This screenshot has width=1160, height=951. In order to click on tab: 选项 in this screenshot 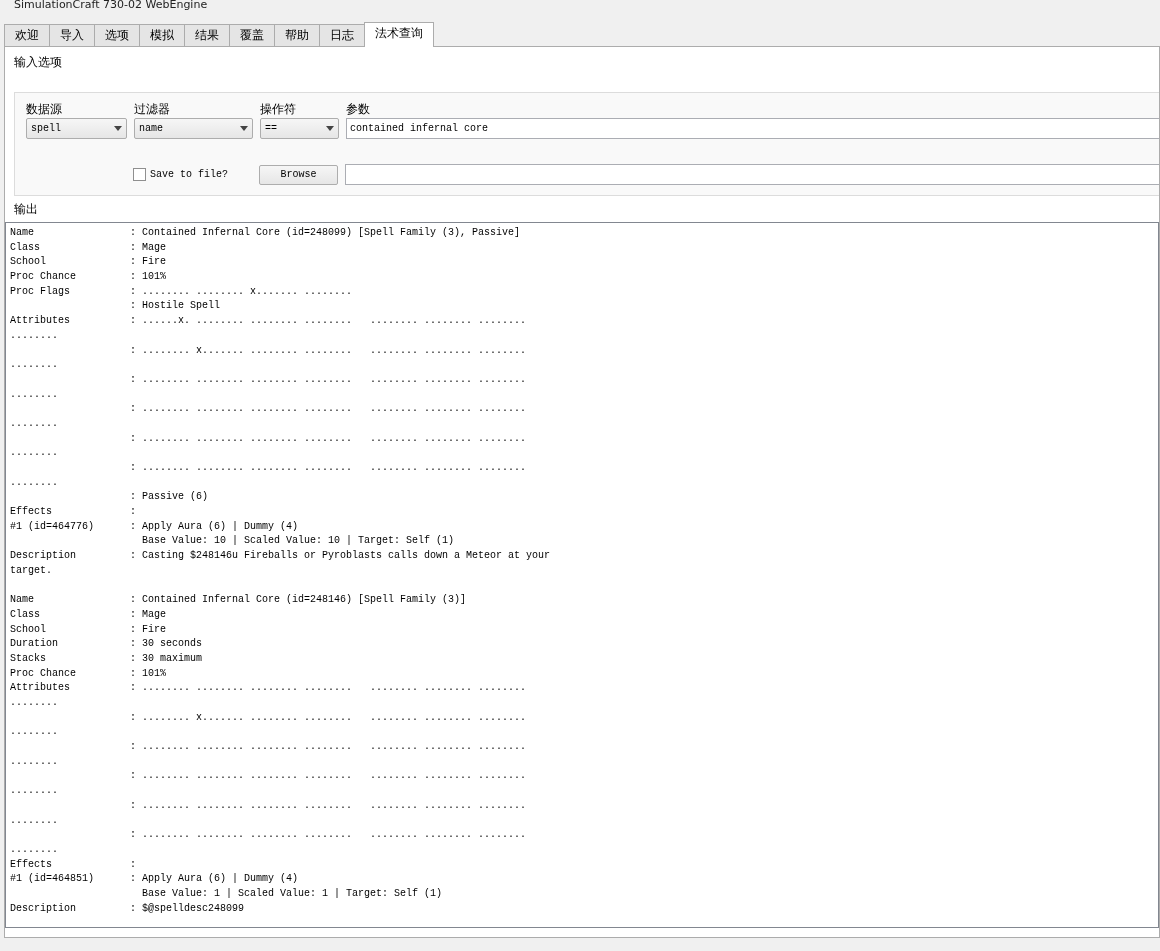, I will do `click(117, 35)`.